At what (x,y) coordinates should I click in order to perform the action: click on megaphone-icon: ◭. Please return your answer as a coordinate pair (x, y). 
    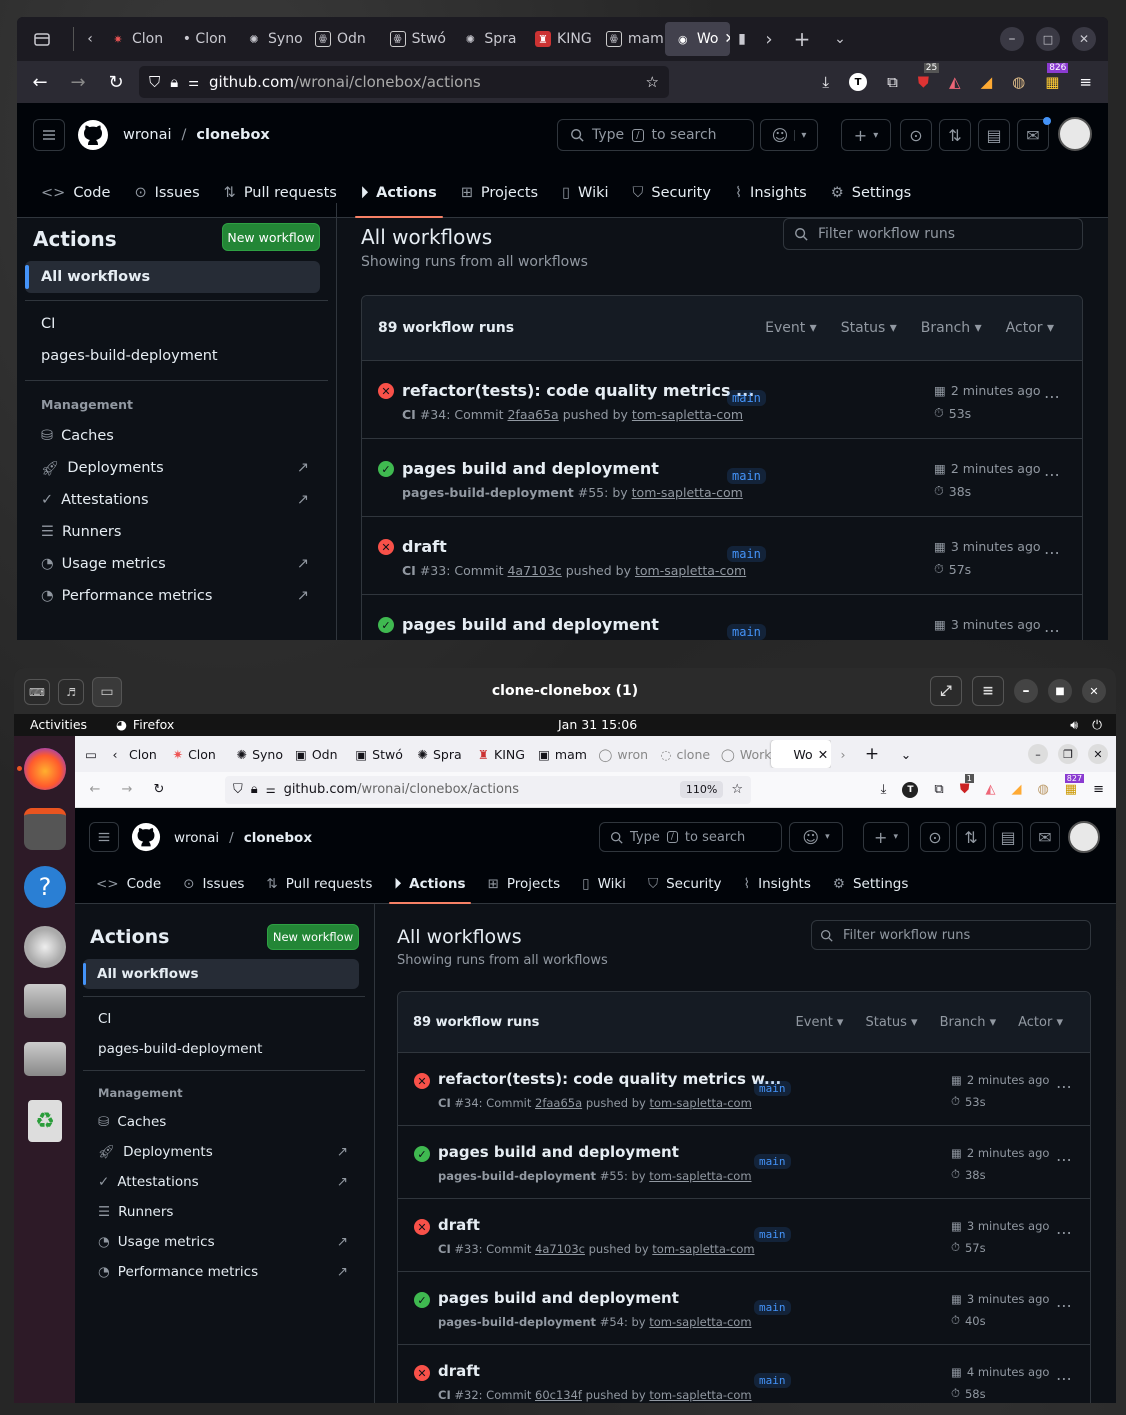
    Looking at the image, I should click on (990, 789).